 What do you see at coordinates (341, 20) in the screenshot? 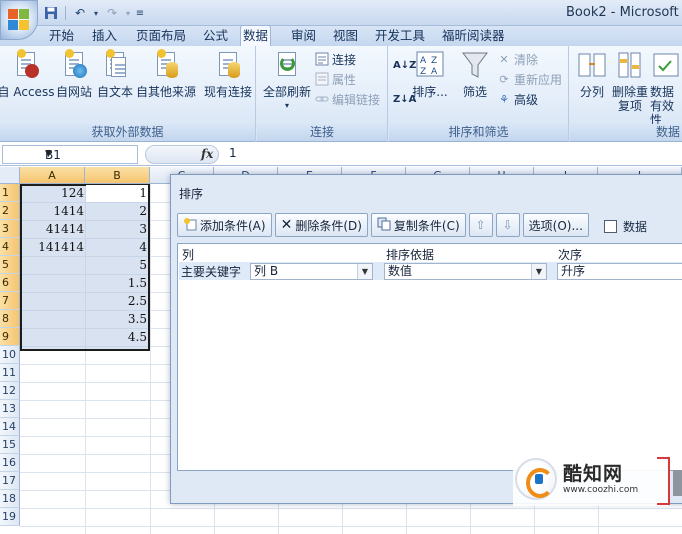
I see `title-bar: ↶ ▾ ↷ ▾ ≡ Book2 - Microsoft Ex` at bounding box center [341, 20].